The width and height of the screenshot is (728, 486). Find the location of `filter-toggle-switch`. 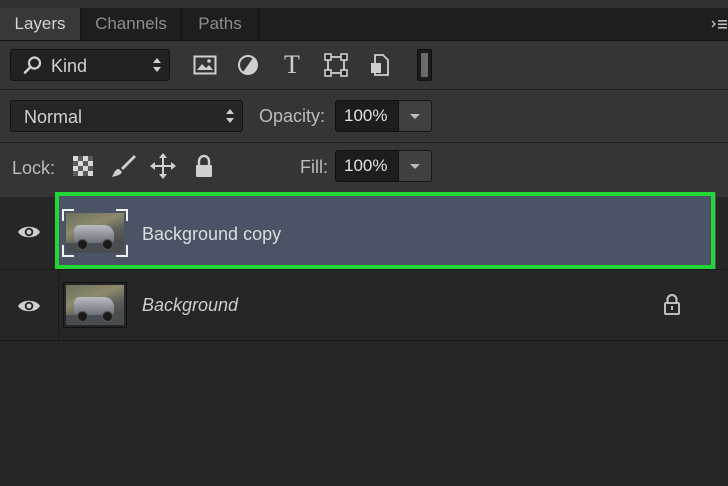

filter-toggle-switch is located at coordinates (424, 65).